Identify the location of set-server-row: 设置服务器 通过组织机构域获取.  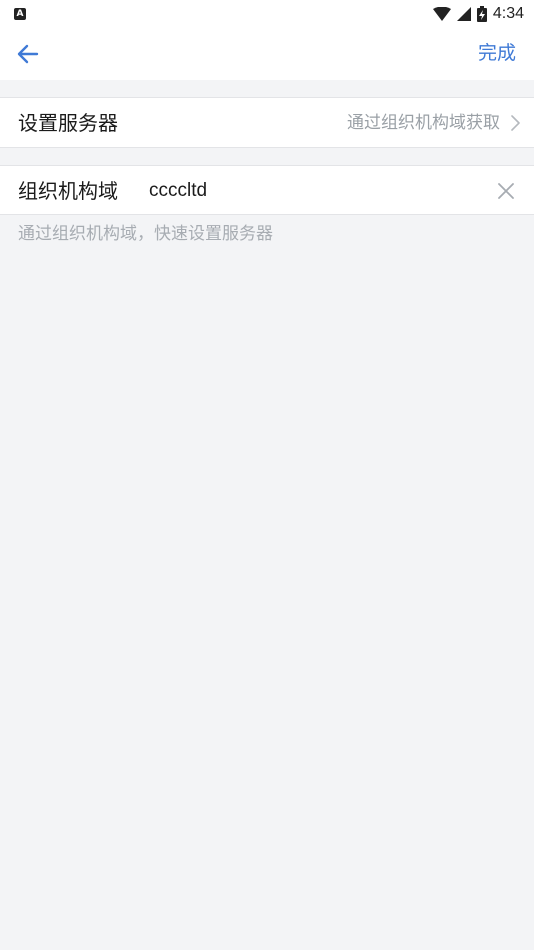
(267, 122).